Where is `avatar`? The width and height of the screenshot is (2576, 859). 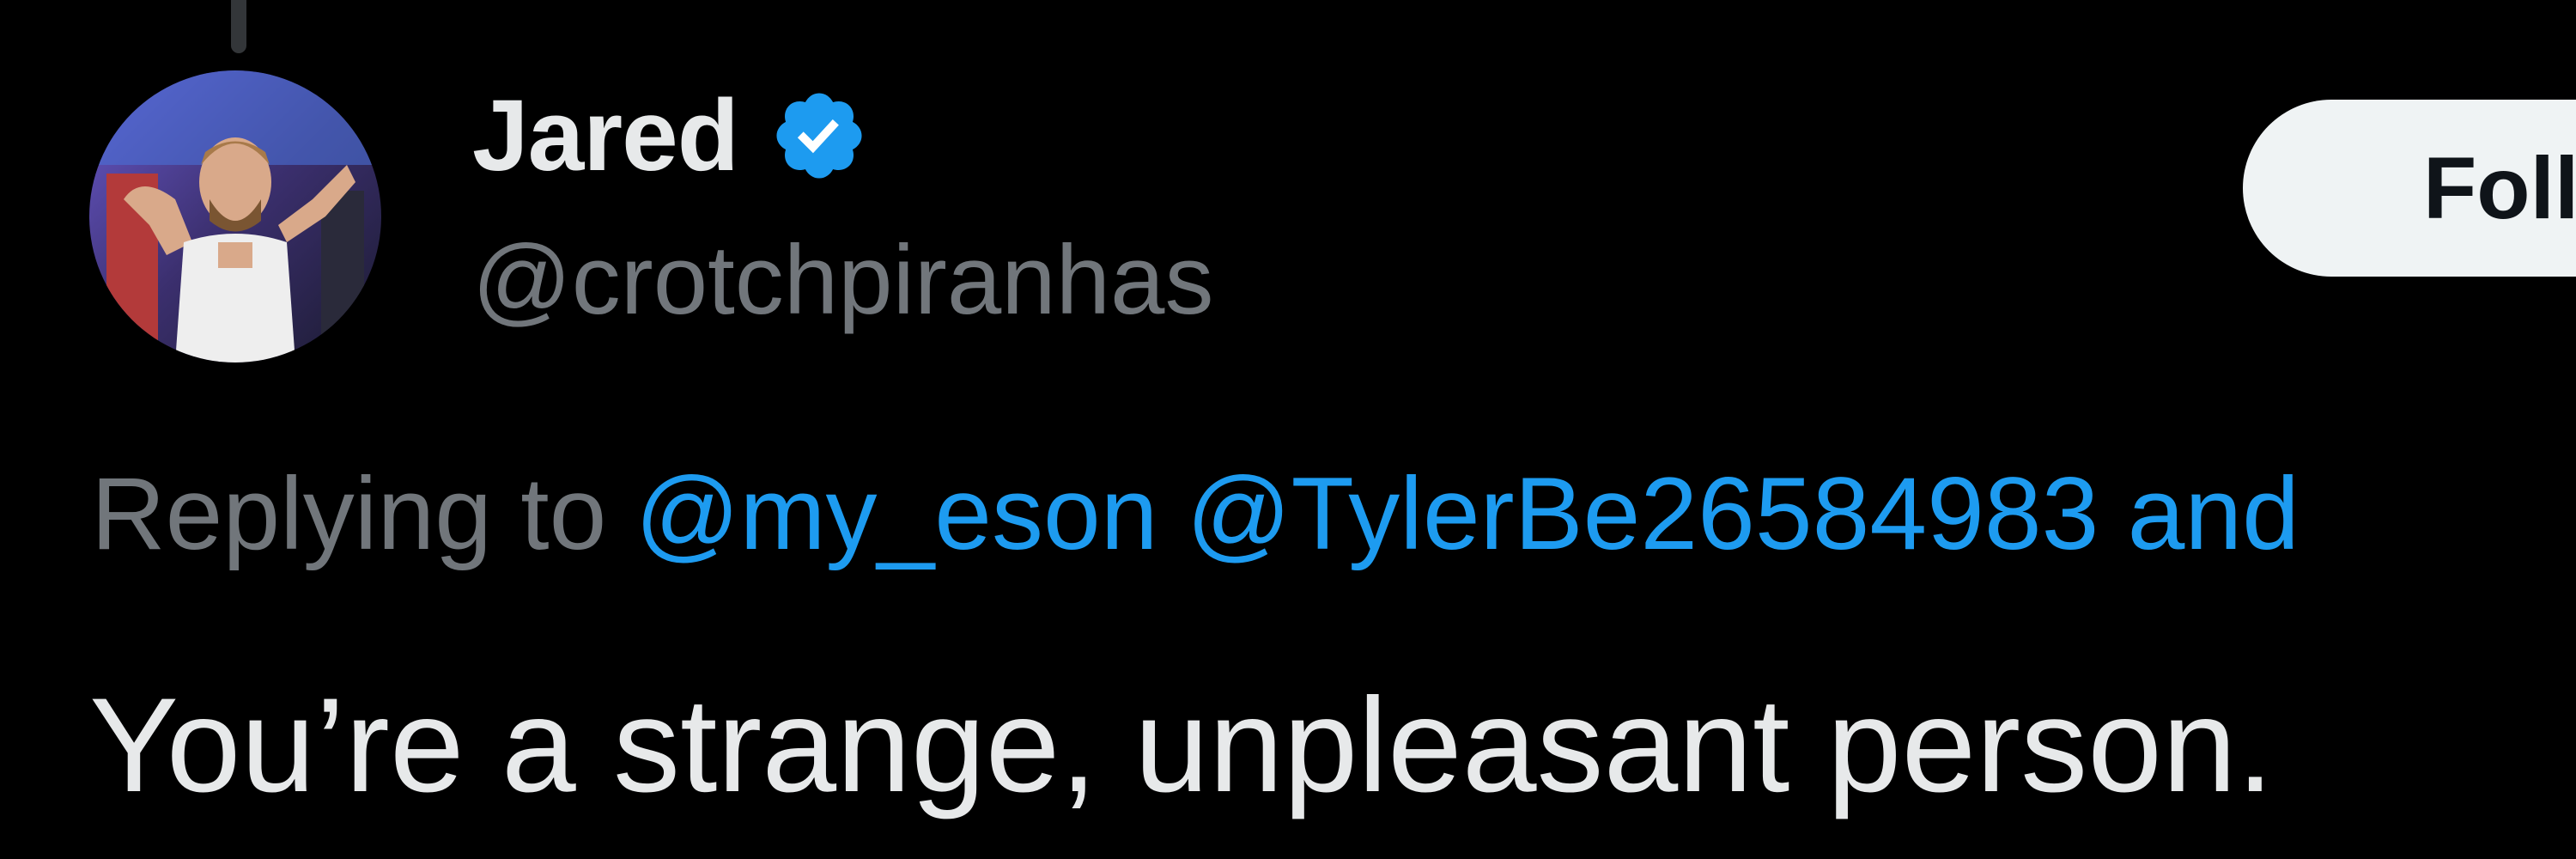
avatar is located at coordinates (235, 216).